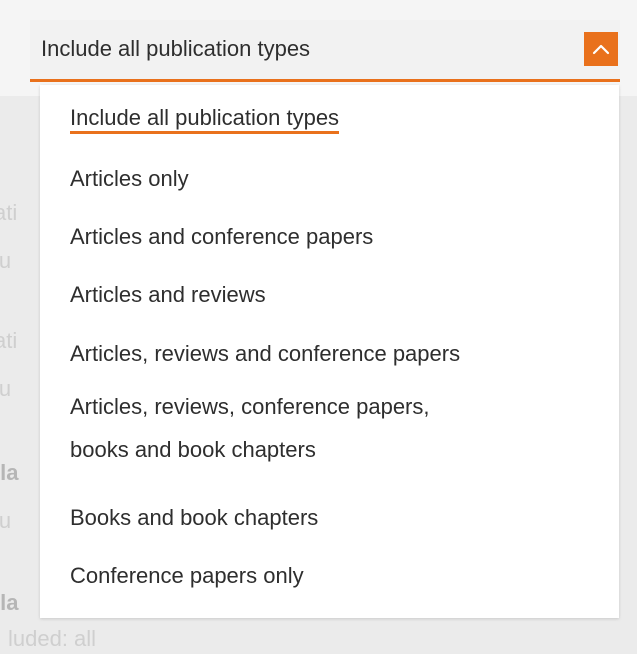 This screenshot has width=637, height=654. What do you see at coordinates (250, 406) in the screenshot?
I see `option-label-line-1: Articles, reviews, conference papers,` at bounding box center [250, 406].